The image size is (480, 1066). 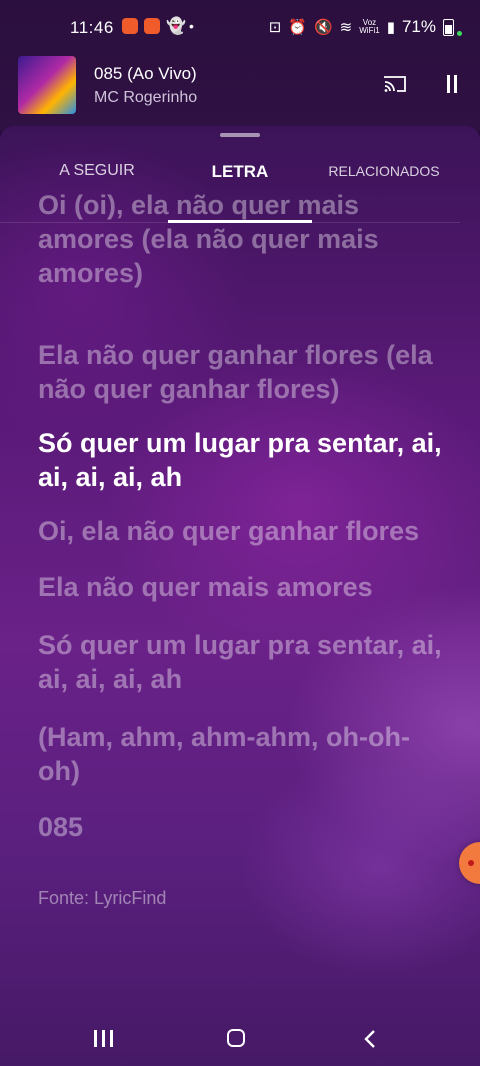 What do you see at coordinates (243, 754) in the screenshot?
I see `lyric-line: (Ham, ahm, ahm-ahm, oh-oh-oh)` at bounding box center [243, 754].